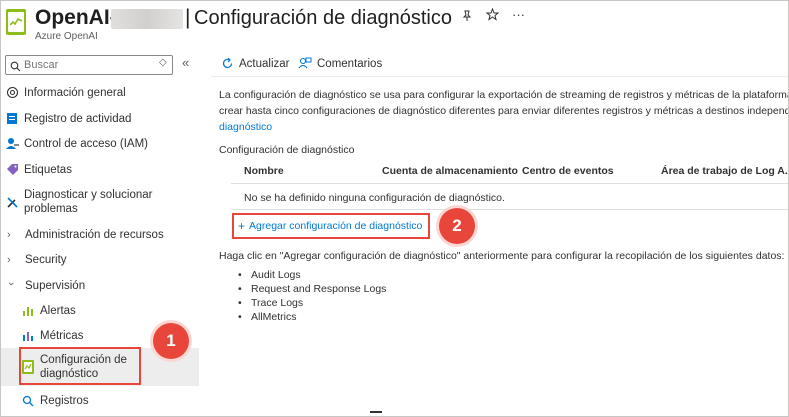 The height and width of the screenshot is (417, 789). I want to click on add-diagnostic-setting-link: + Agregar configuración de diagnóstico, so click(331, 226).